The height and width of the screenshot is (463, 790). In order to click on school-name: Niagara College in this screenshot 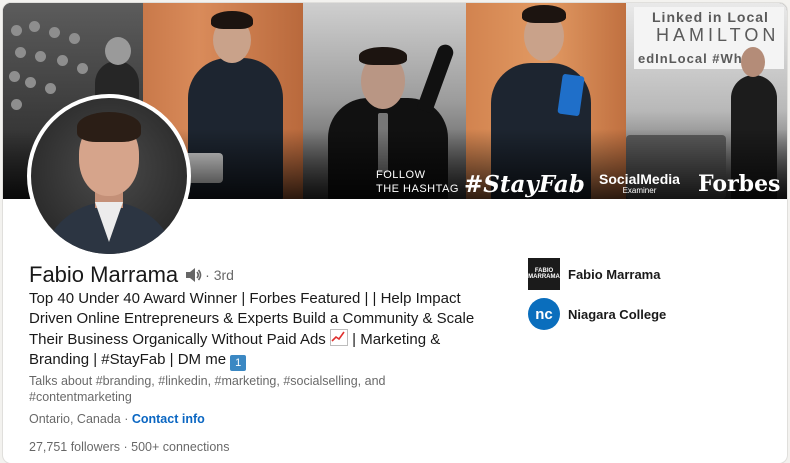, I will do `click(617, 314)`.